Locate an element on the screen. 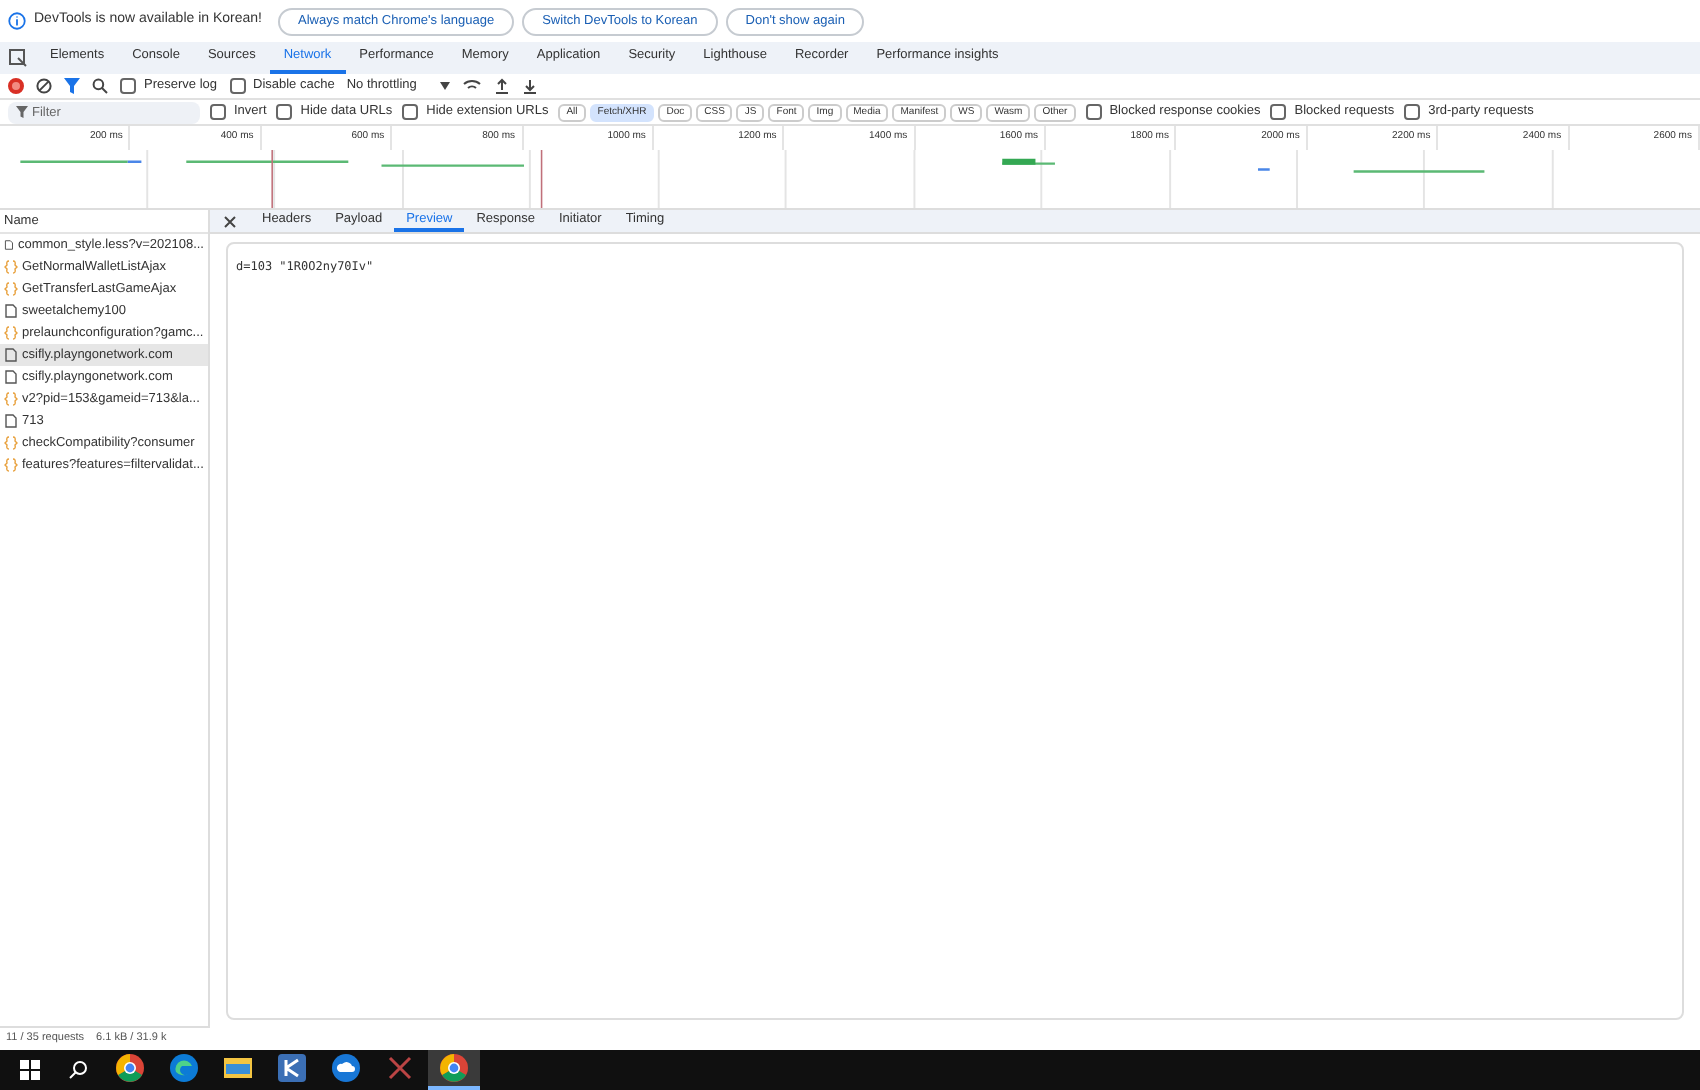 This screenshot has width=1700, height=1090. record-button is located at coordinates (16, 86).